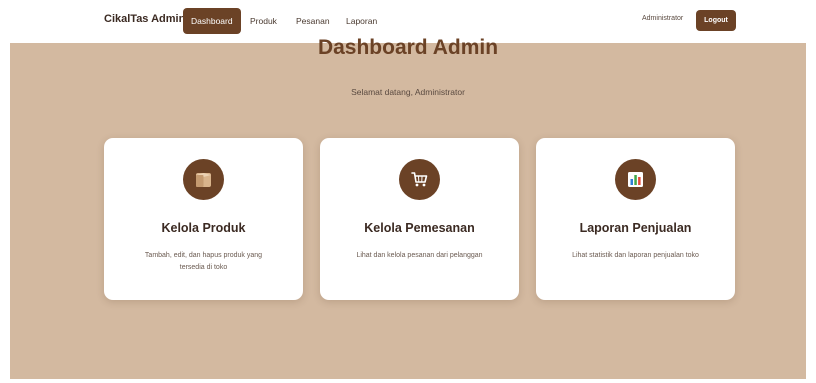 This screenshot has width=816, height=383. Describe the element at coordinates (144, 19) in the screenshot. I see `brand-logo-text: CikalTas Admin` at that location.